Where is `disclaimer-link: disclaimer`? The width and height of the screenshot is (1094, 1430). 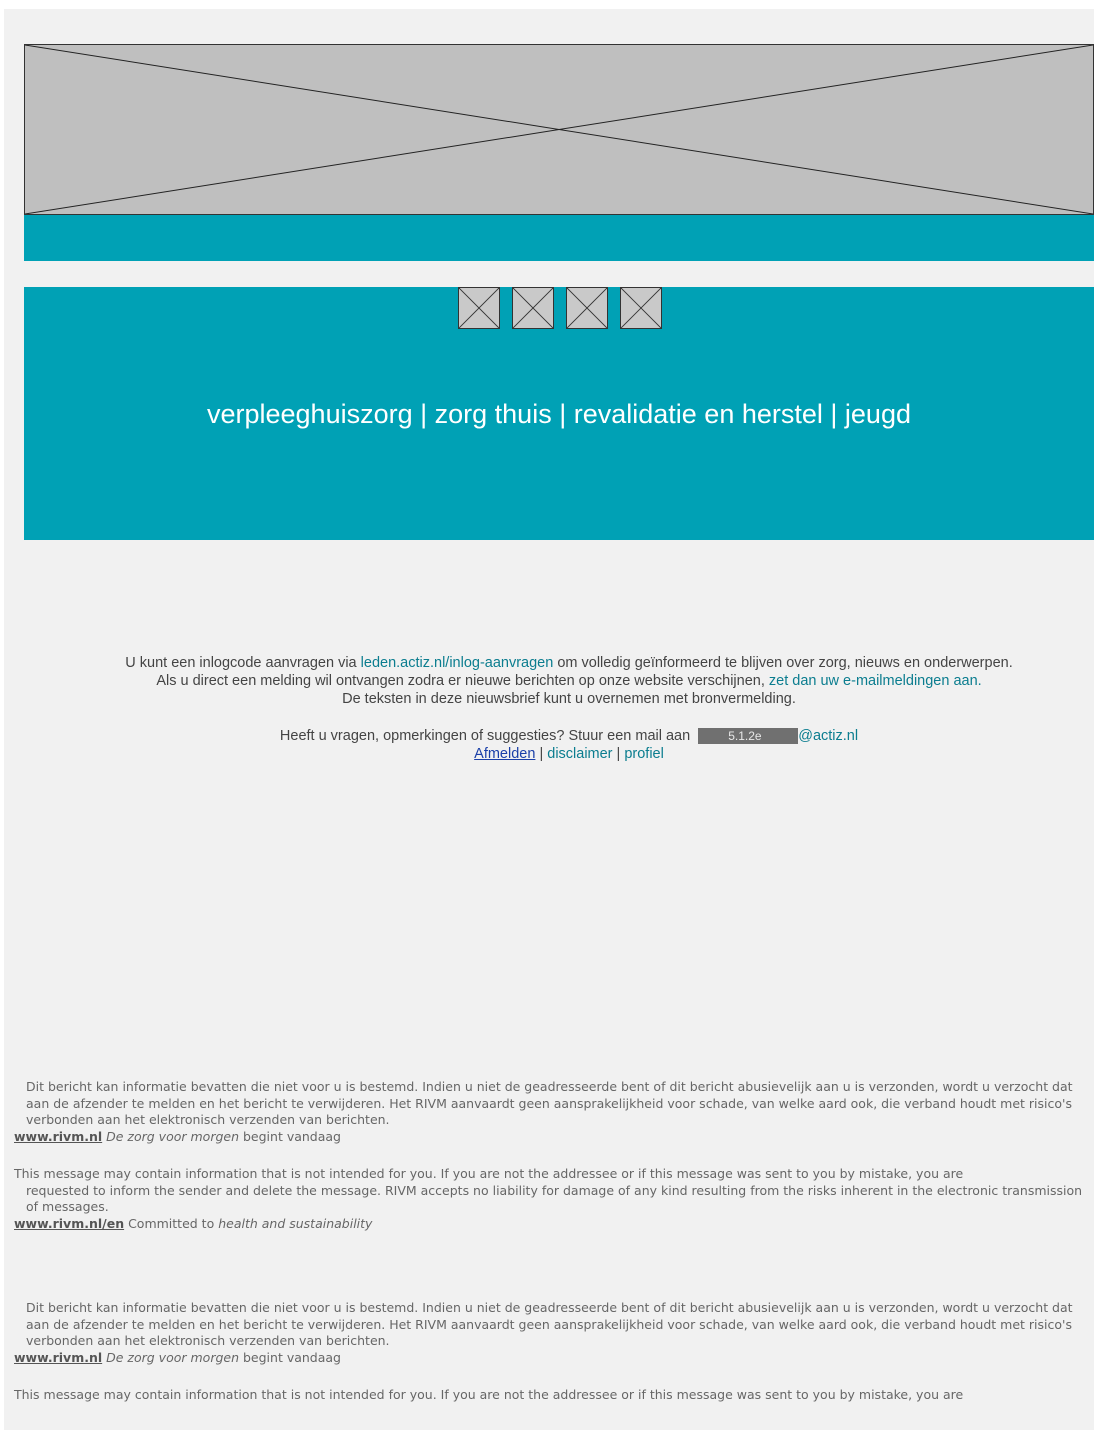
disclaimer-link: disclaimer is located at coordinates (579, 754).